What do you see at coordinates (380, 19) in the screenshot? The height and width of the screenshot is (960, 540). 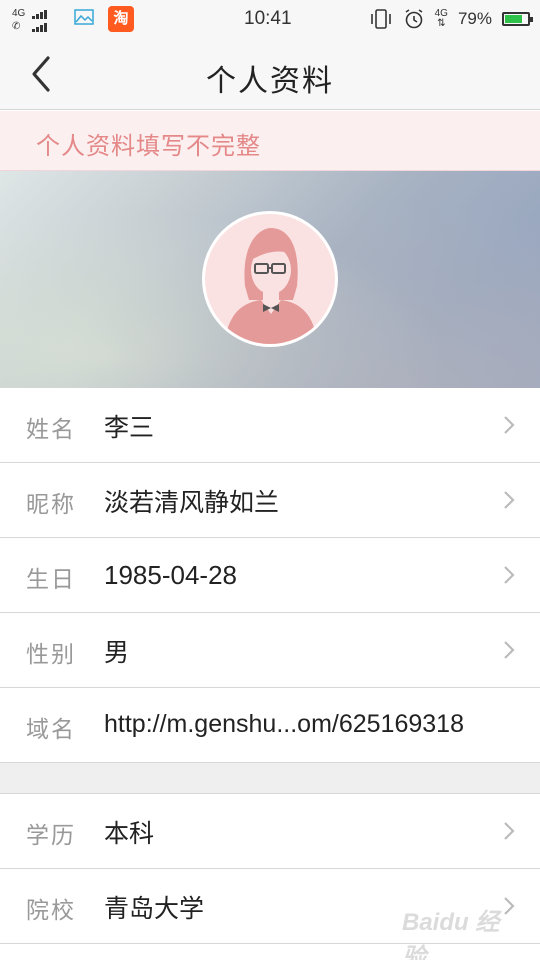 I see `vibrate-icon` at bounding box center [380, 19].